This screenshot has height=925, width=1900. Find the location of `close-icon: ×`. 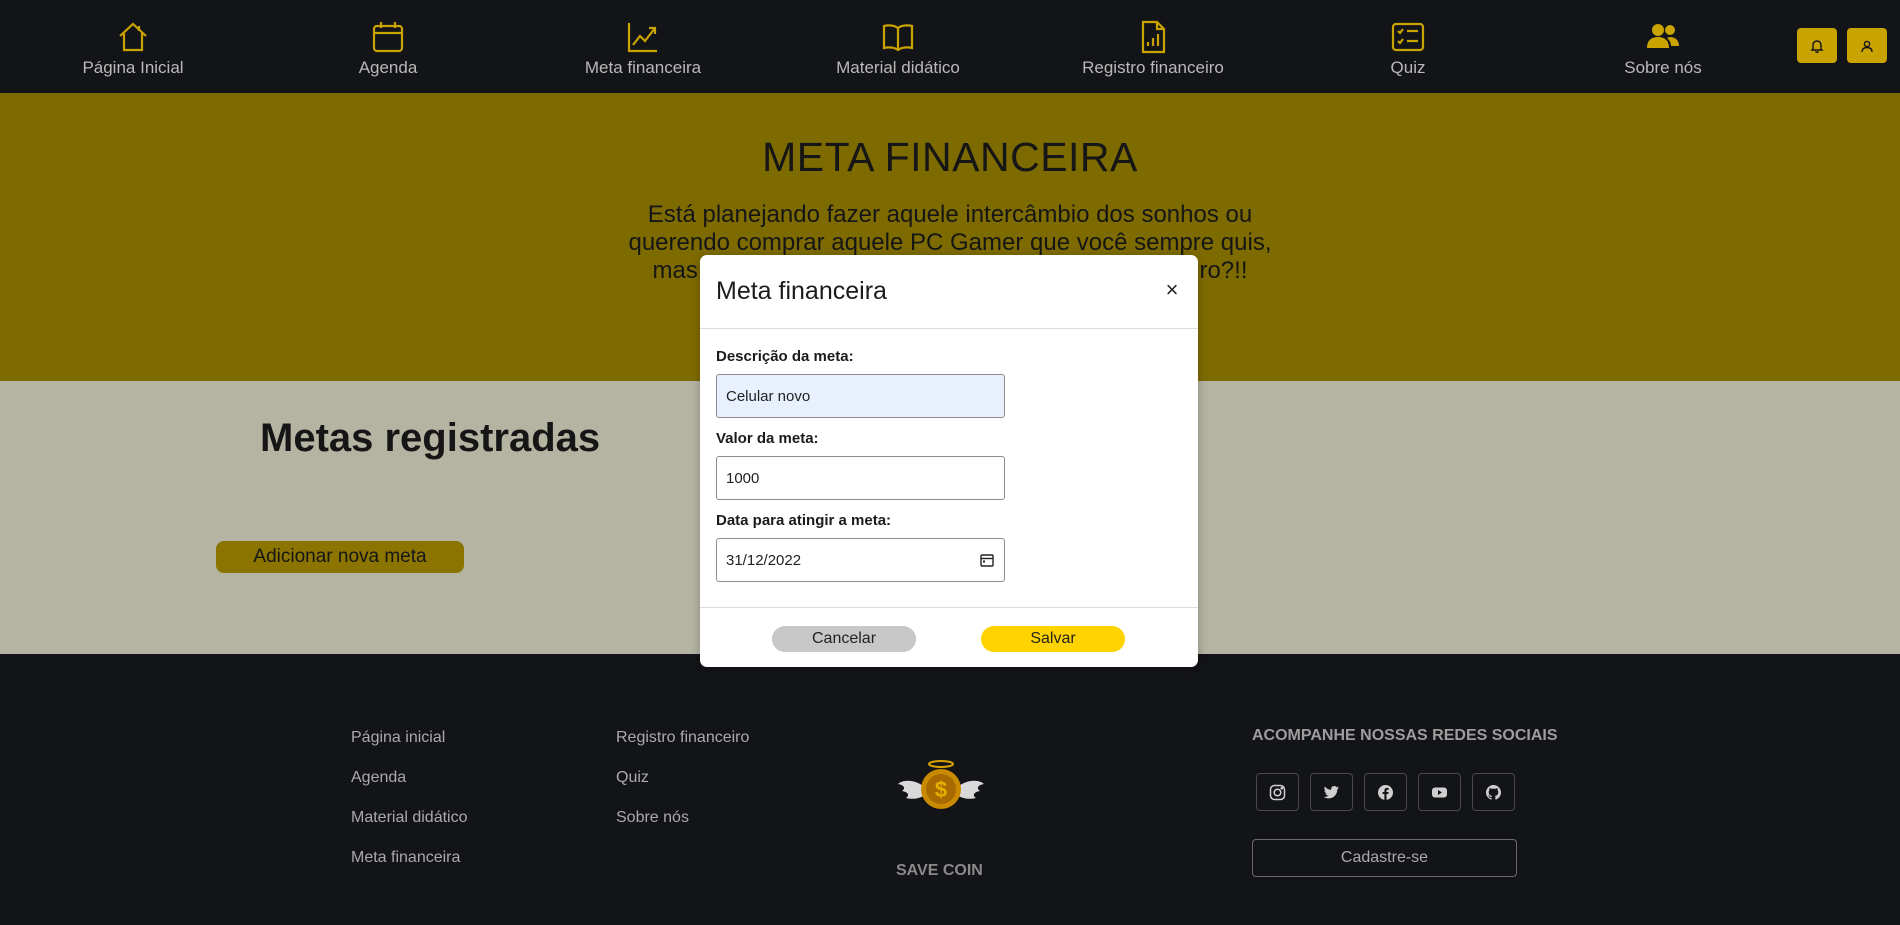

close-icon: × is located at coordinates (1172, 290).